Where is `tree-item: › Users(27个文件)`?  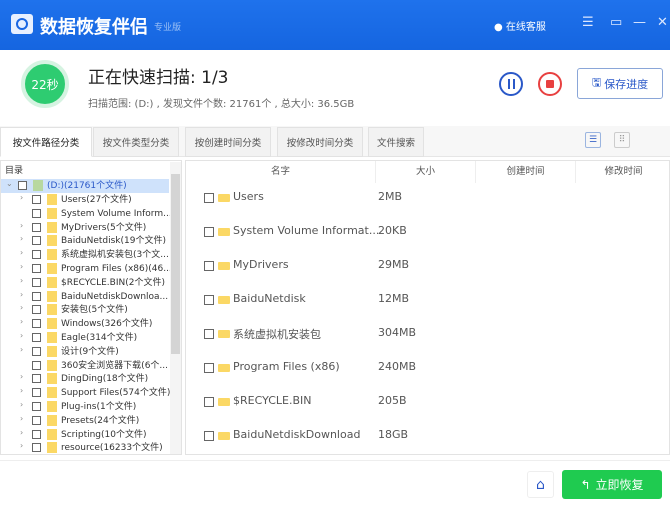
tree-item: › Users(27个文件) is located at coordinates (85, 200).